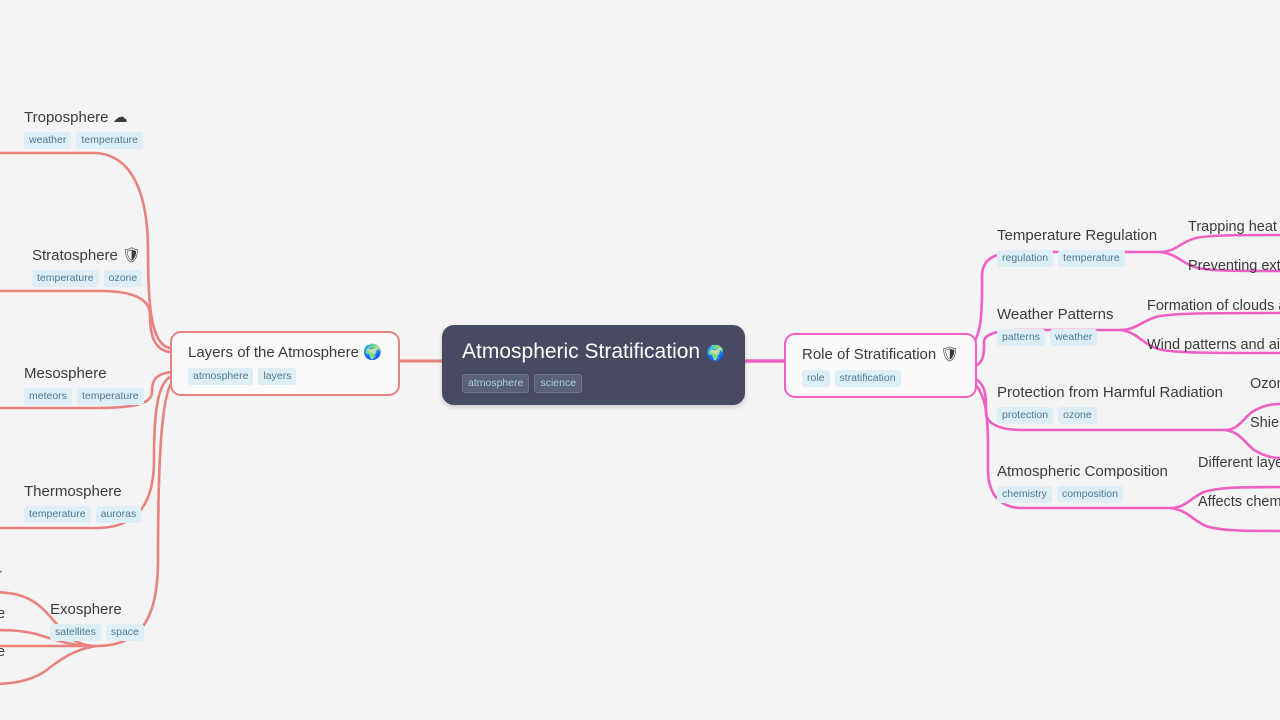  Describe the element at coordinates (881, 354) in the screenshot. I see `branch-title: Role of Stratification 🛡` at that location.